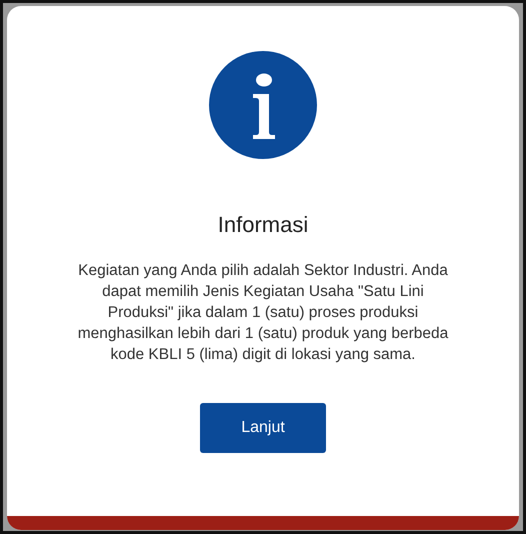 The width and height of the screenshot is (526, 534). I want to click on dialog-message: Kegiatan yang Anda pilih adalah Sektor Industri. Anda dapat memilih Jenis Kegiatan Usaha "Satu Lini Produksi" jika dalam 1 (satu) proses produksi menghasilkan lebih dari 1 (satu) produk yang berbeda kode KBLI 5 (lima) digit di lokasi yang sama., so click(263, 313).